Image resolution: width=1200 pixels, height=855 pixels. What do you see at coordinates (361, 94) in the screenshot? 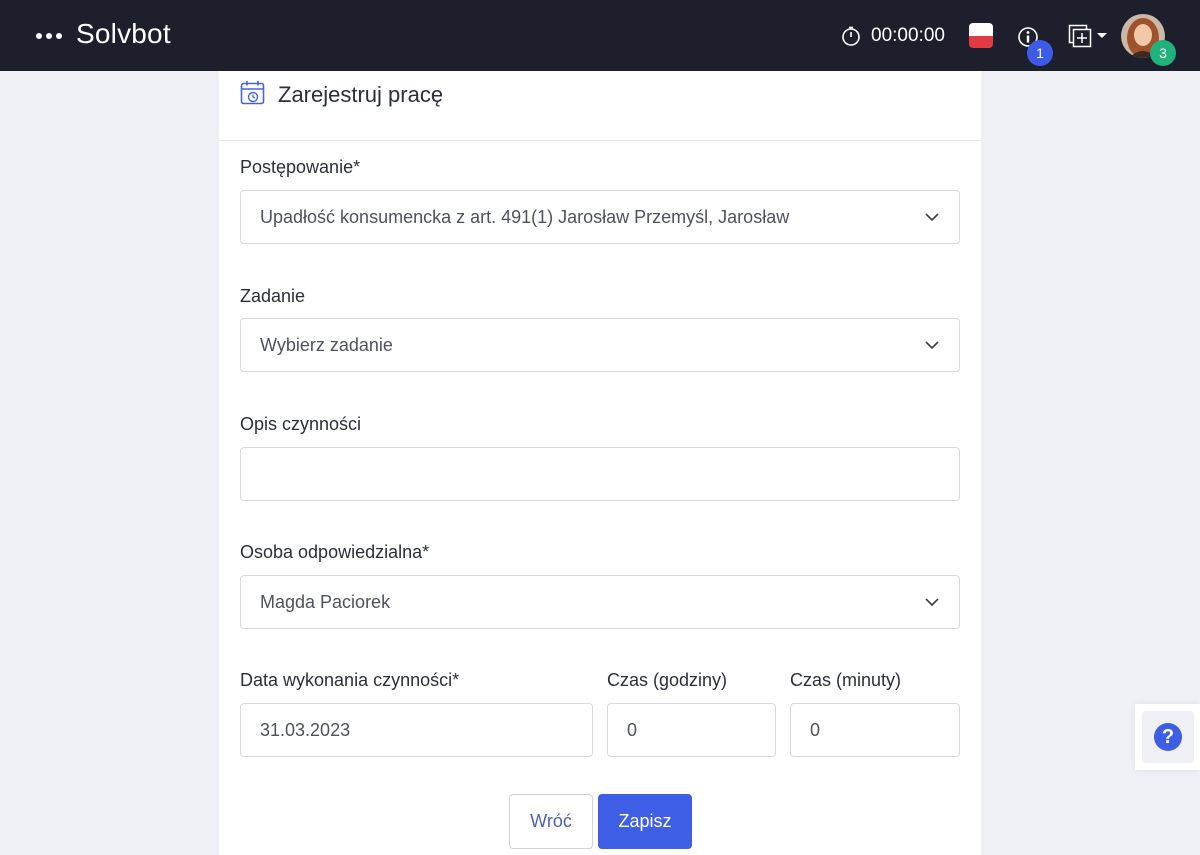
I see `page-title: Zarejestruj pracę` at bounding box center [361, 94].